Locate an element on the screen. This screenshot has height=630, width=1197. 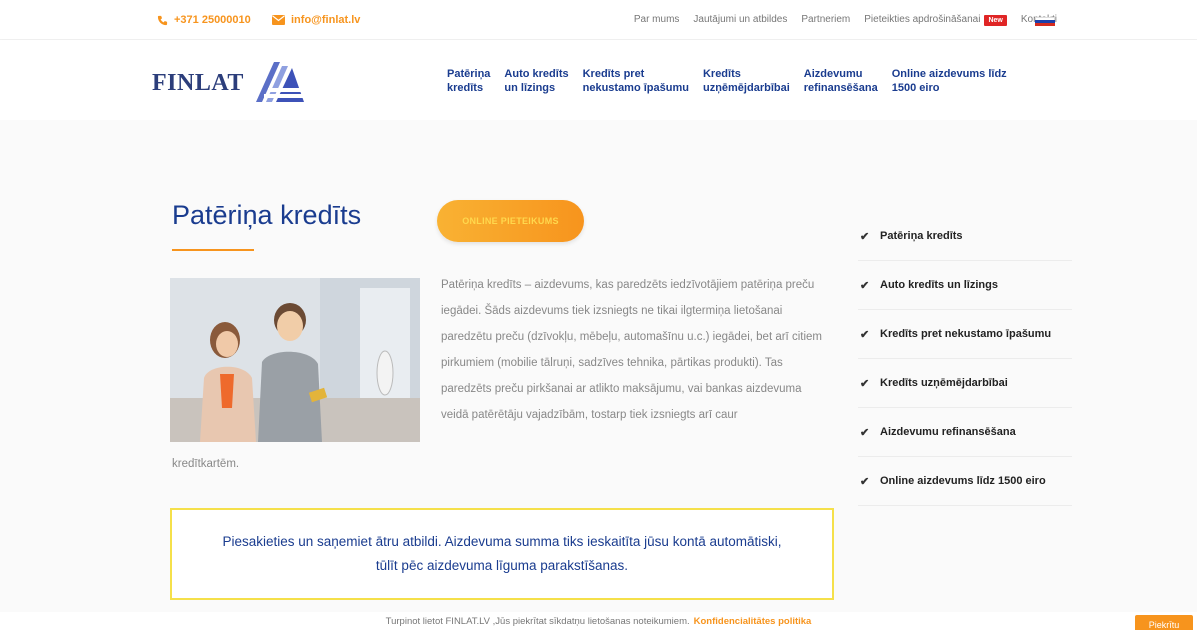
sidebar-item-label: Online aizdevums līdz 1500 eiro is located at coordinates (963, 481).